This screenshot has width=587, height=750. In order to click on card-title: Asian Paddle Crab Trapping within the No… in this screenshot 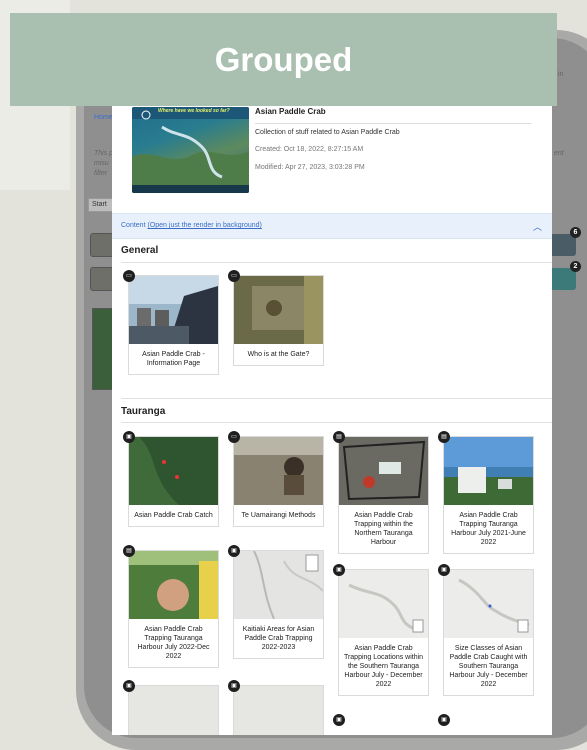, I will do `click(383, 529)`.